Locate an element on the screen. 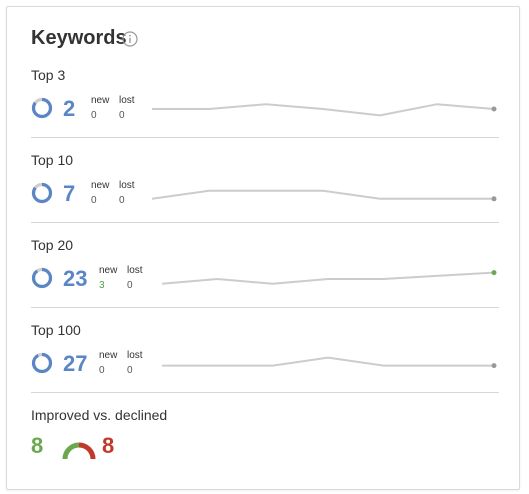 The width and height of the screenshot is (529, 494). section-top-20: Top 20 23 new lost 3 0 is located at coordinates (265, 272).